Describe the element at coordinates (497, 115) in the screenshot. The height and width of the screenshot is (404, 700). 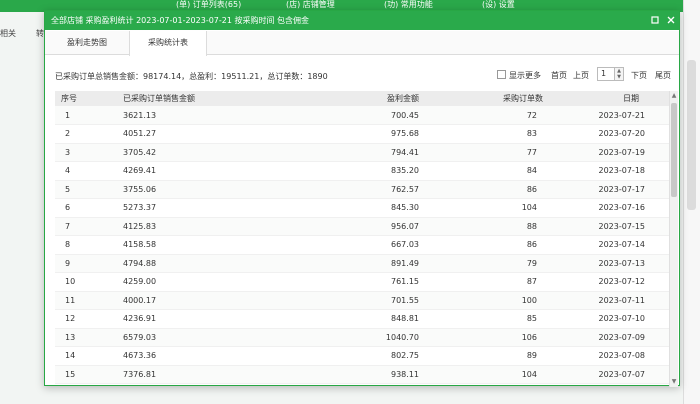
I see `order-count: 72` at that location.